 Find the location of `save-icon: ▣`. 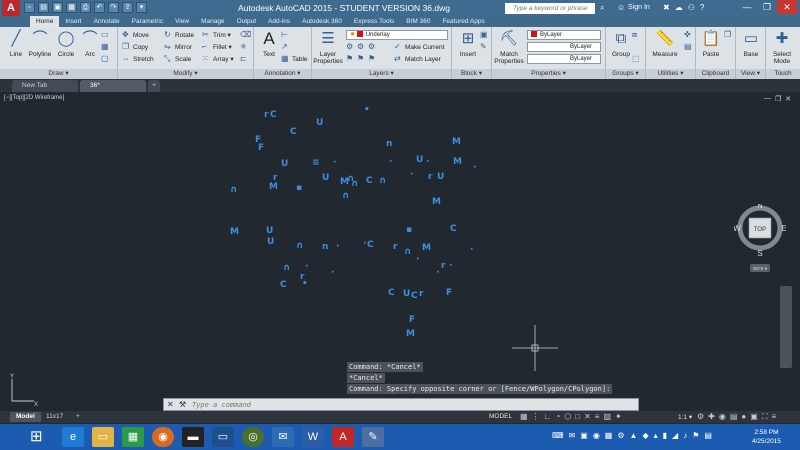

save-icon: ▣ is located at coordinates (57, 7).